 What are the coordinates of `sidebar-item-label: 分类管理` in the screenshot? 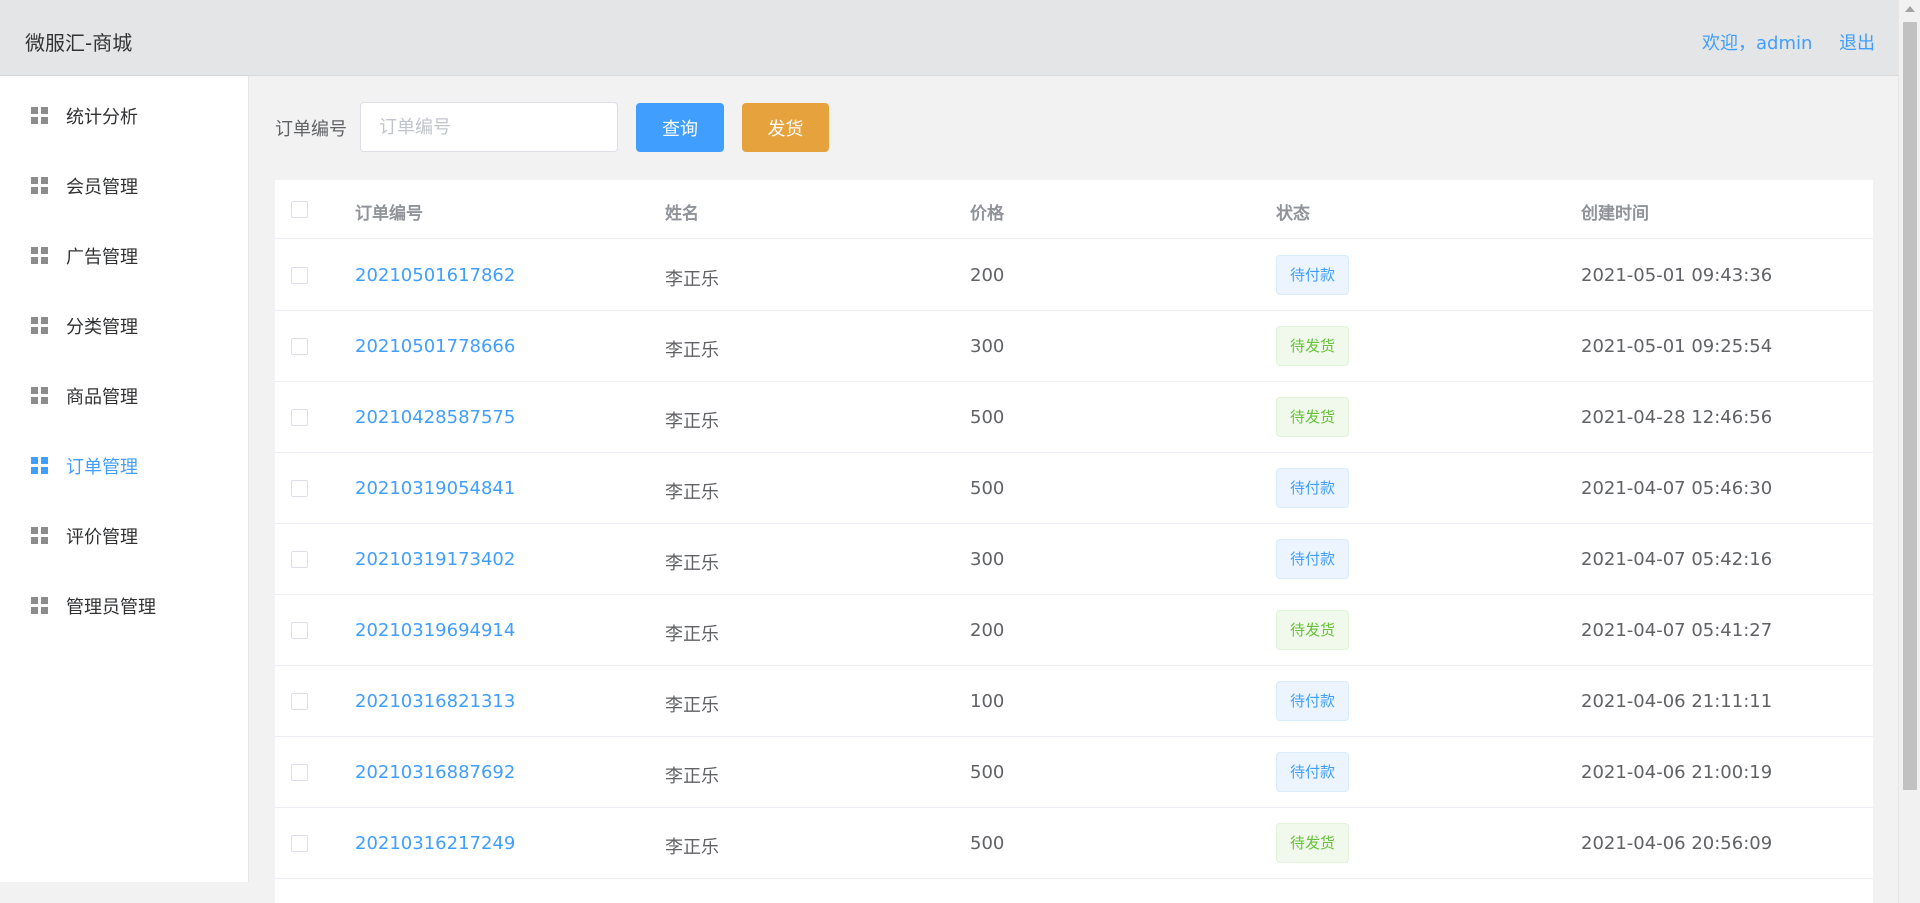 It's located at (102, 327).